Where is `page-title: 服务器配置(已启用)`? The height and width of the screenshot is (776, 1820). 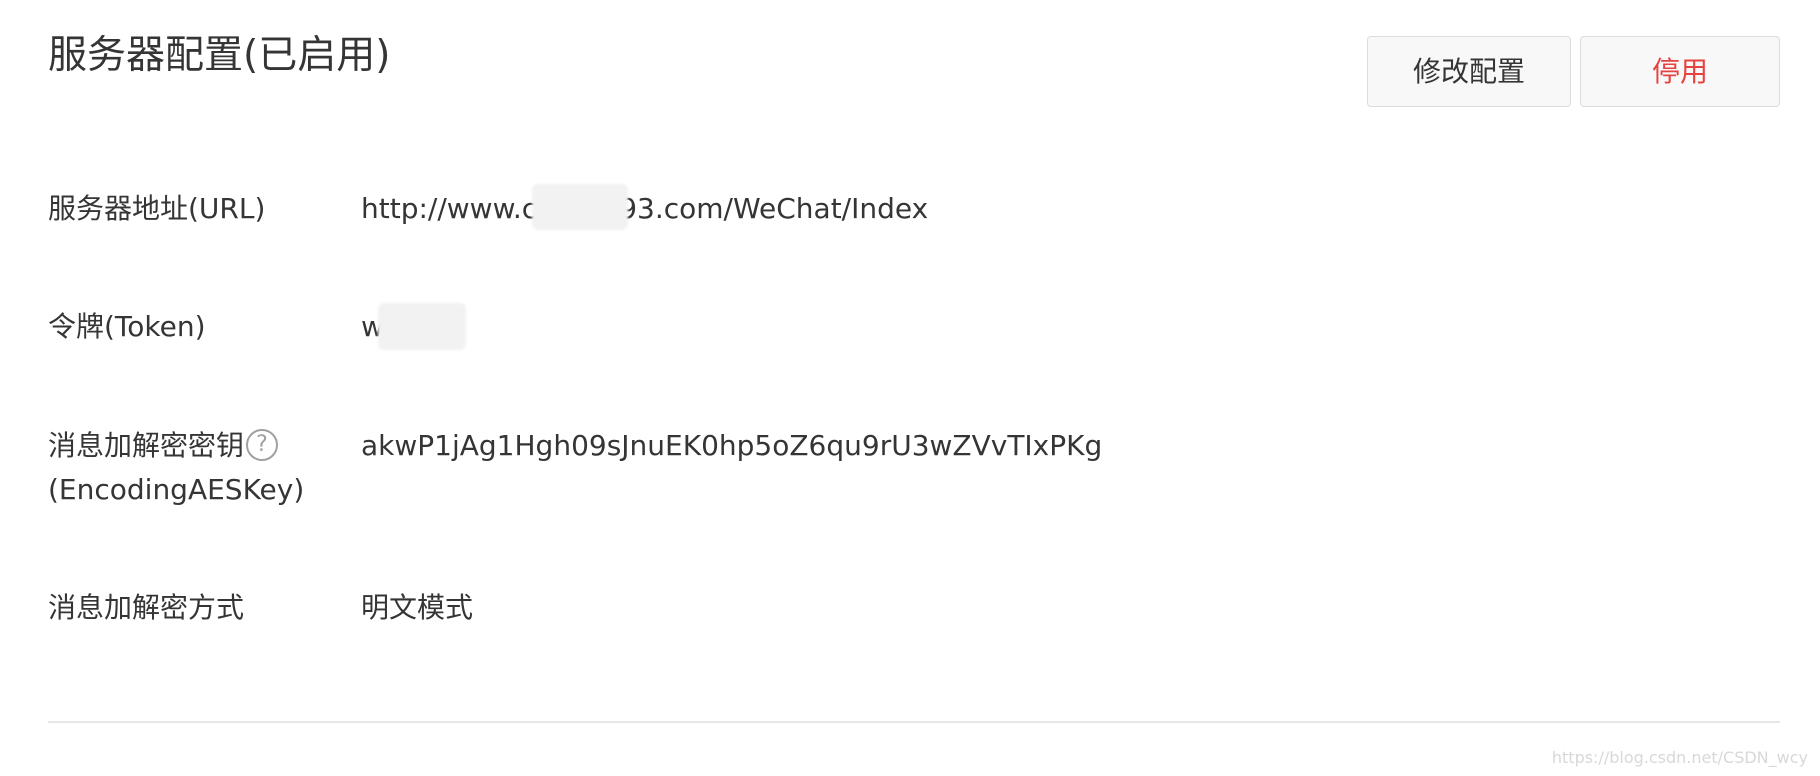
page-title: 服务器配置(已启用) is located at coordinates (219, 55).